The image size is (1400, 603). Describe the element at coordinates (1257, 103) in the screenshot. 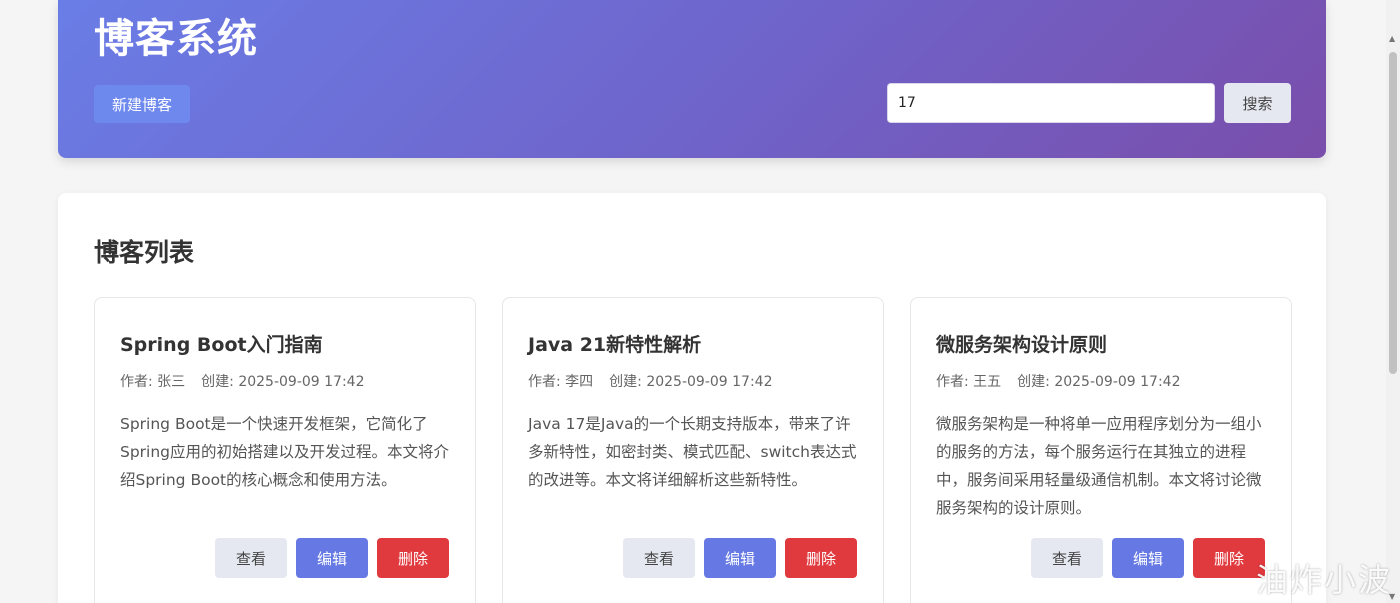

I see `search-button: 搜索` at that location.